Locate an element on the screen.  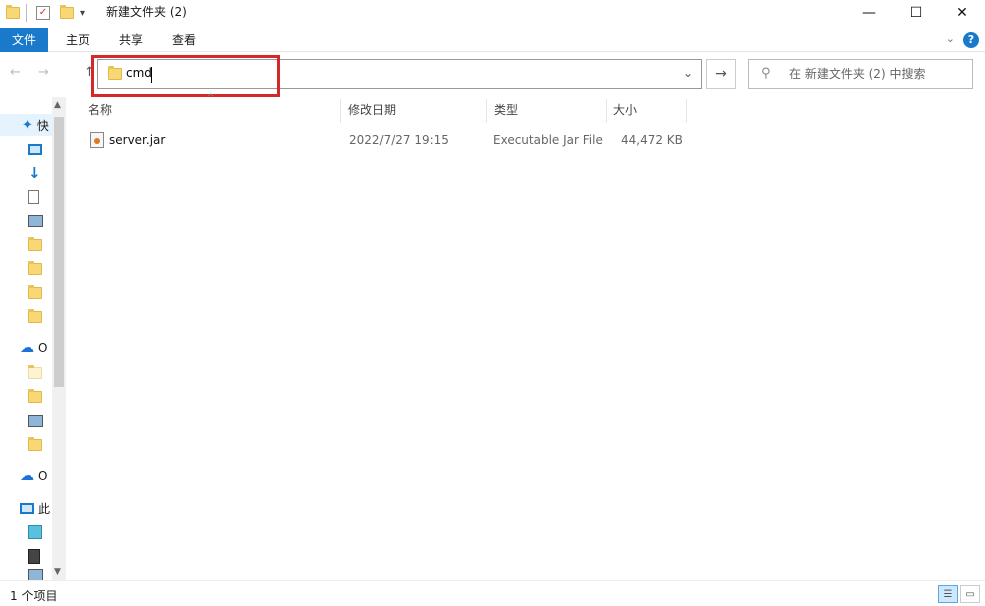
help-icon: ? is located at coordinates (971, 40).